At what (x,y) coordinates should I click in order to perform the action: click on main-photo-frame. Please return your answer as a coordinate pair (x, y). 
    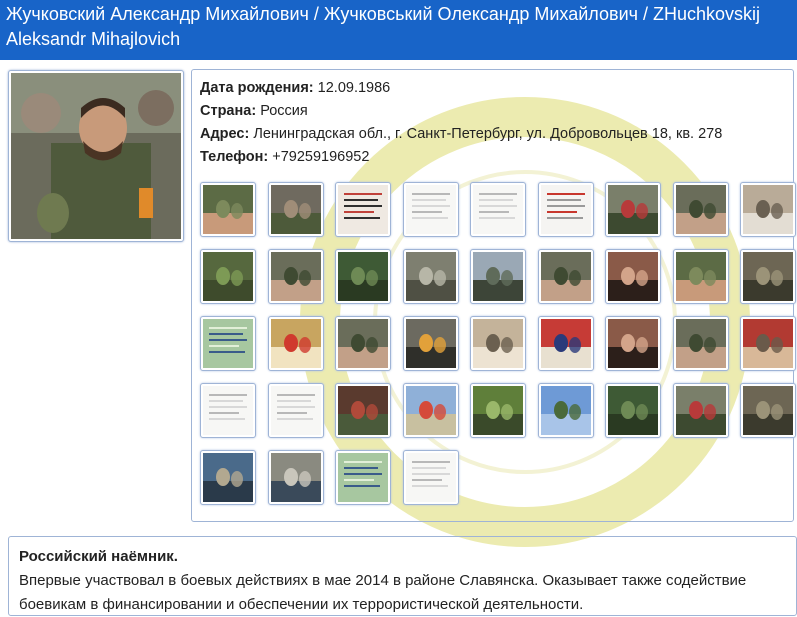
    Looking at the image, I should click on (96, 156).